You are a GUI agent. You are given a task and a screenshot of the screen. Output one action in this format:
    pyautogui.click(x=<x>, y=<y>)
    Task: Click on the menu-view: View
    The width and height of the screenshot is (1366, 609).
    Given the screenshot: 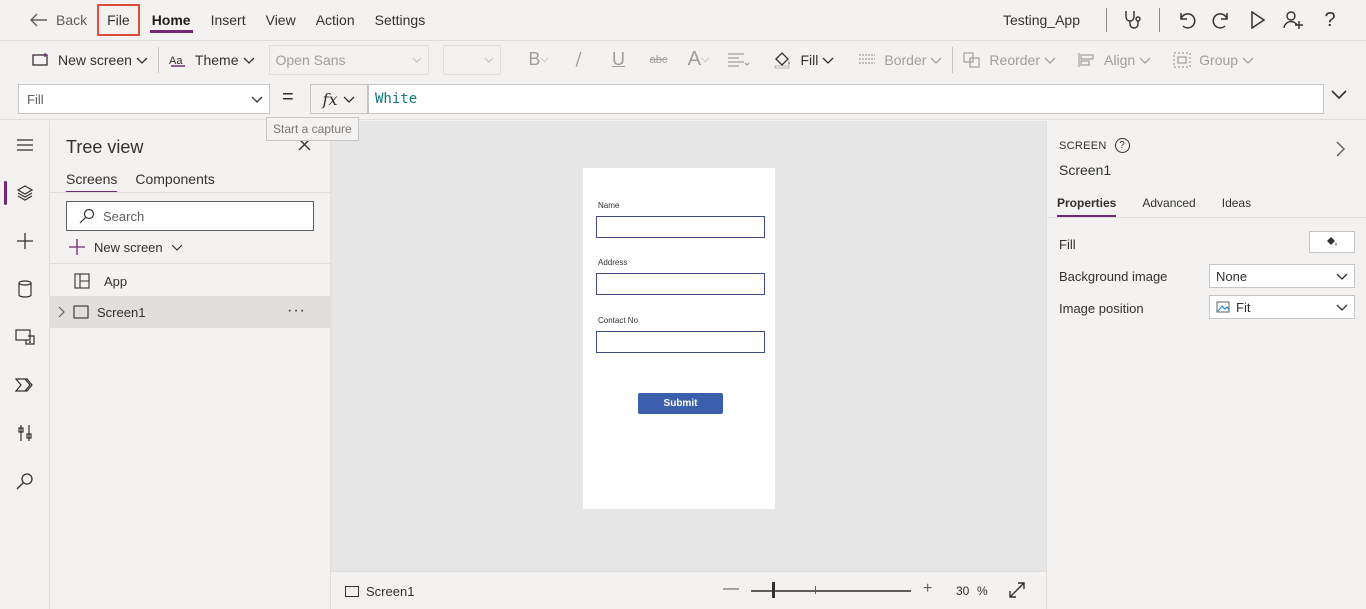 What is the action you would take?
    pyautogui.click(x=281, y=20)
    